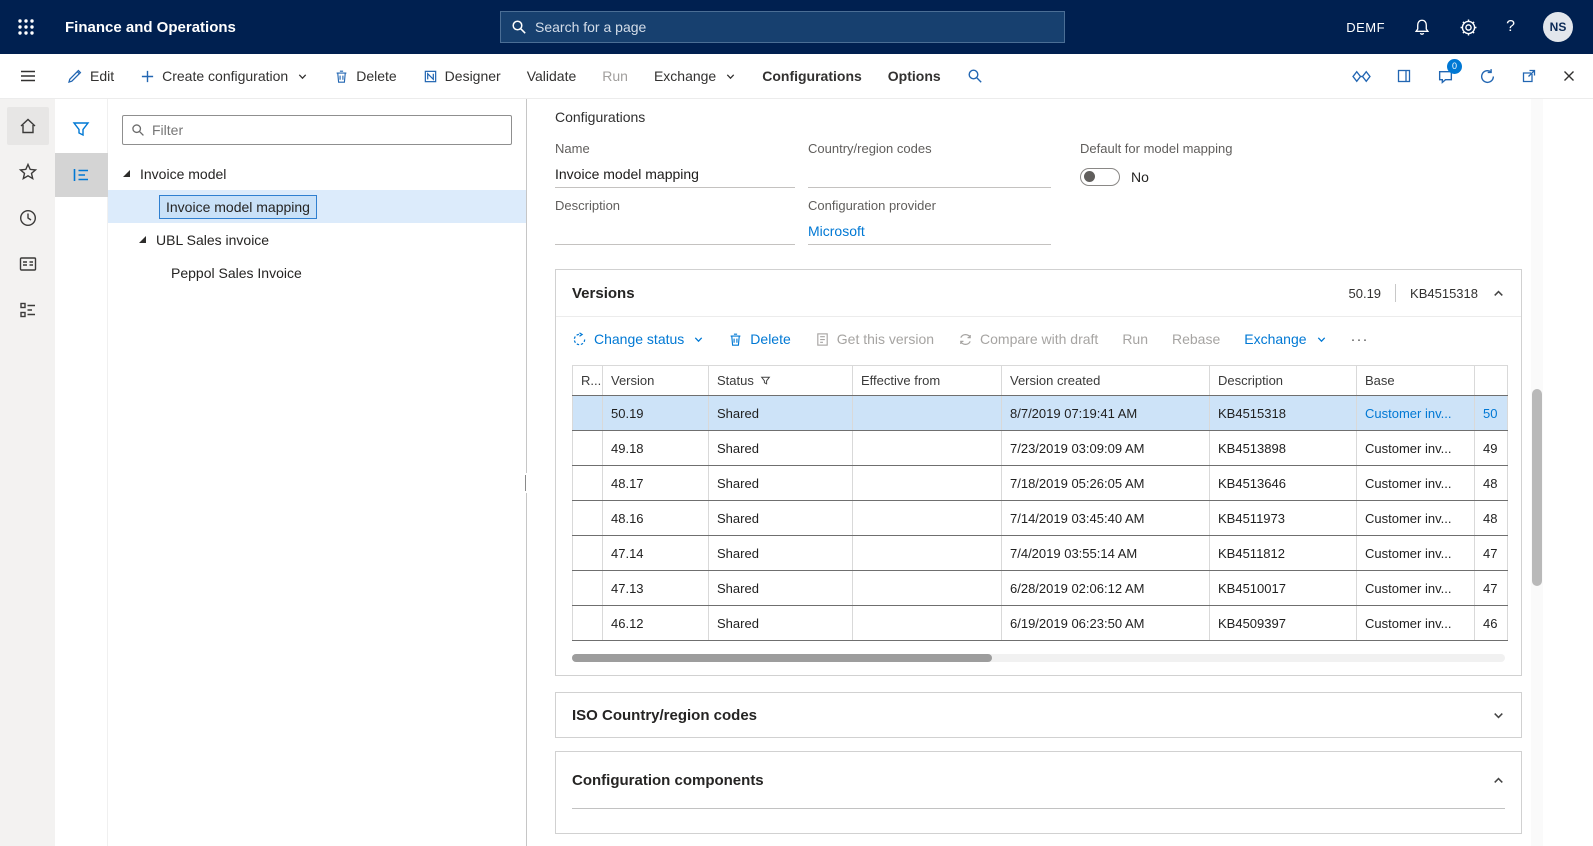  Describe the element at coordinates (1285, 339) in the screenshot. I see `exchange-version-button: Exchange` at that location.